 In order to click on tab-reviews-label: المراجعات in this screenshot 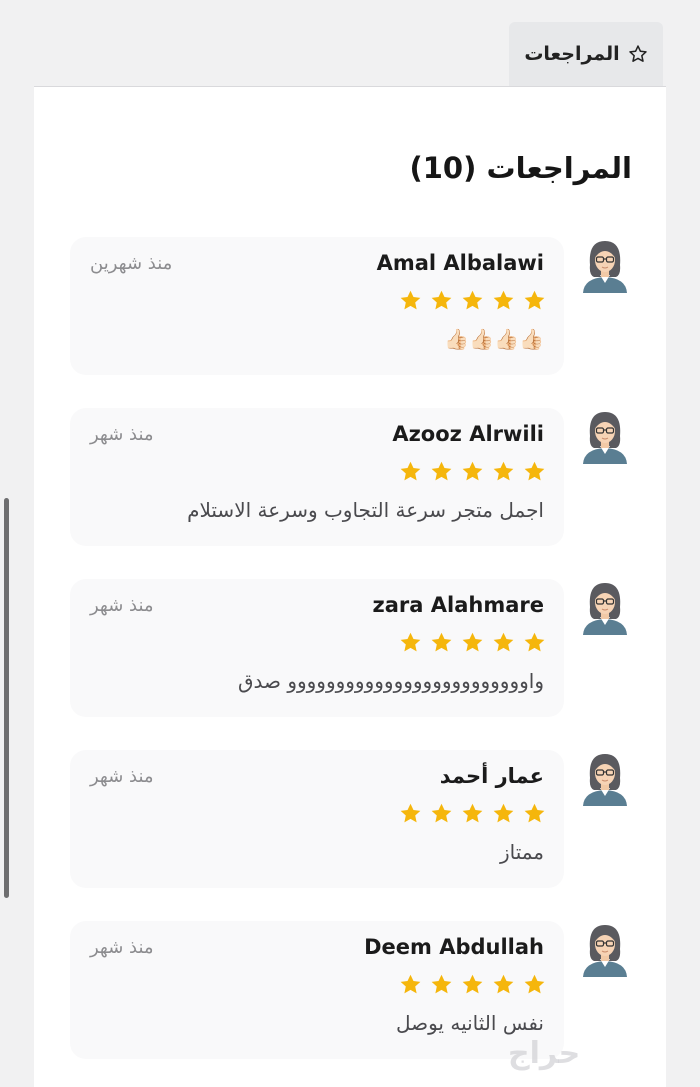, I will do `click(572, 54)`.